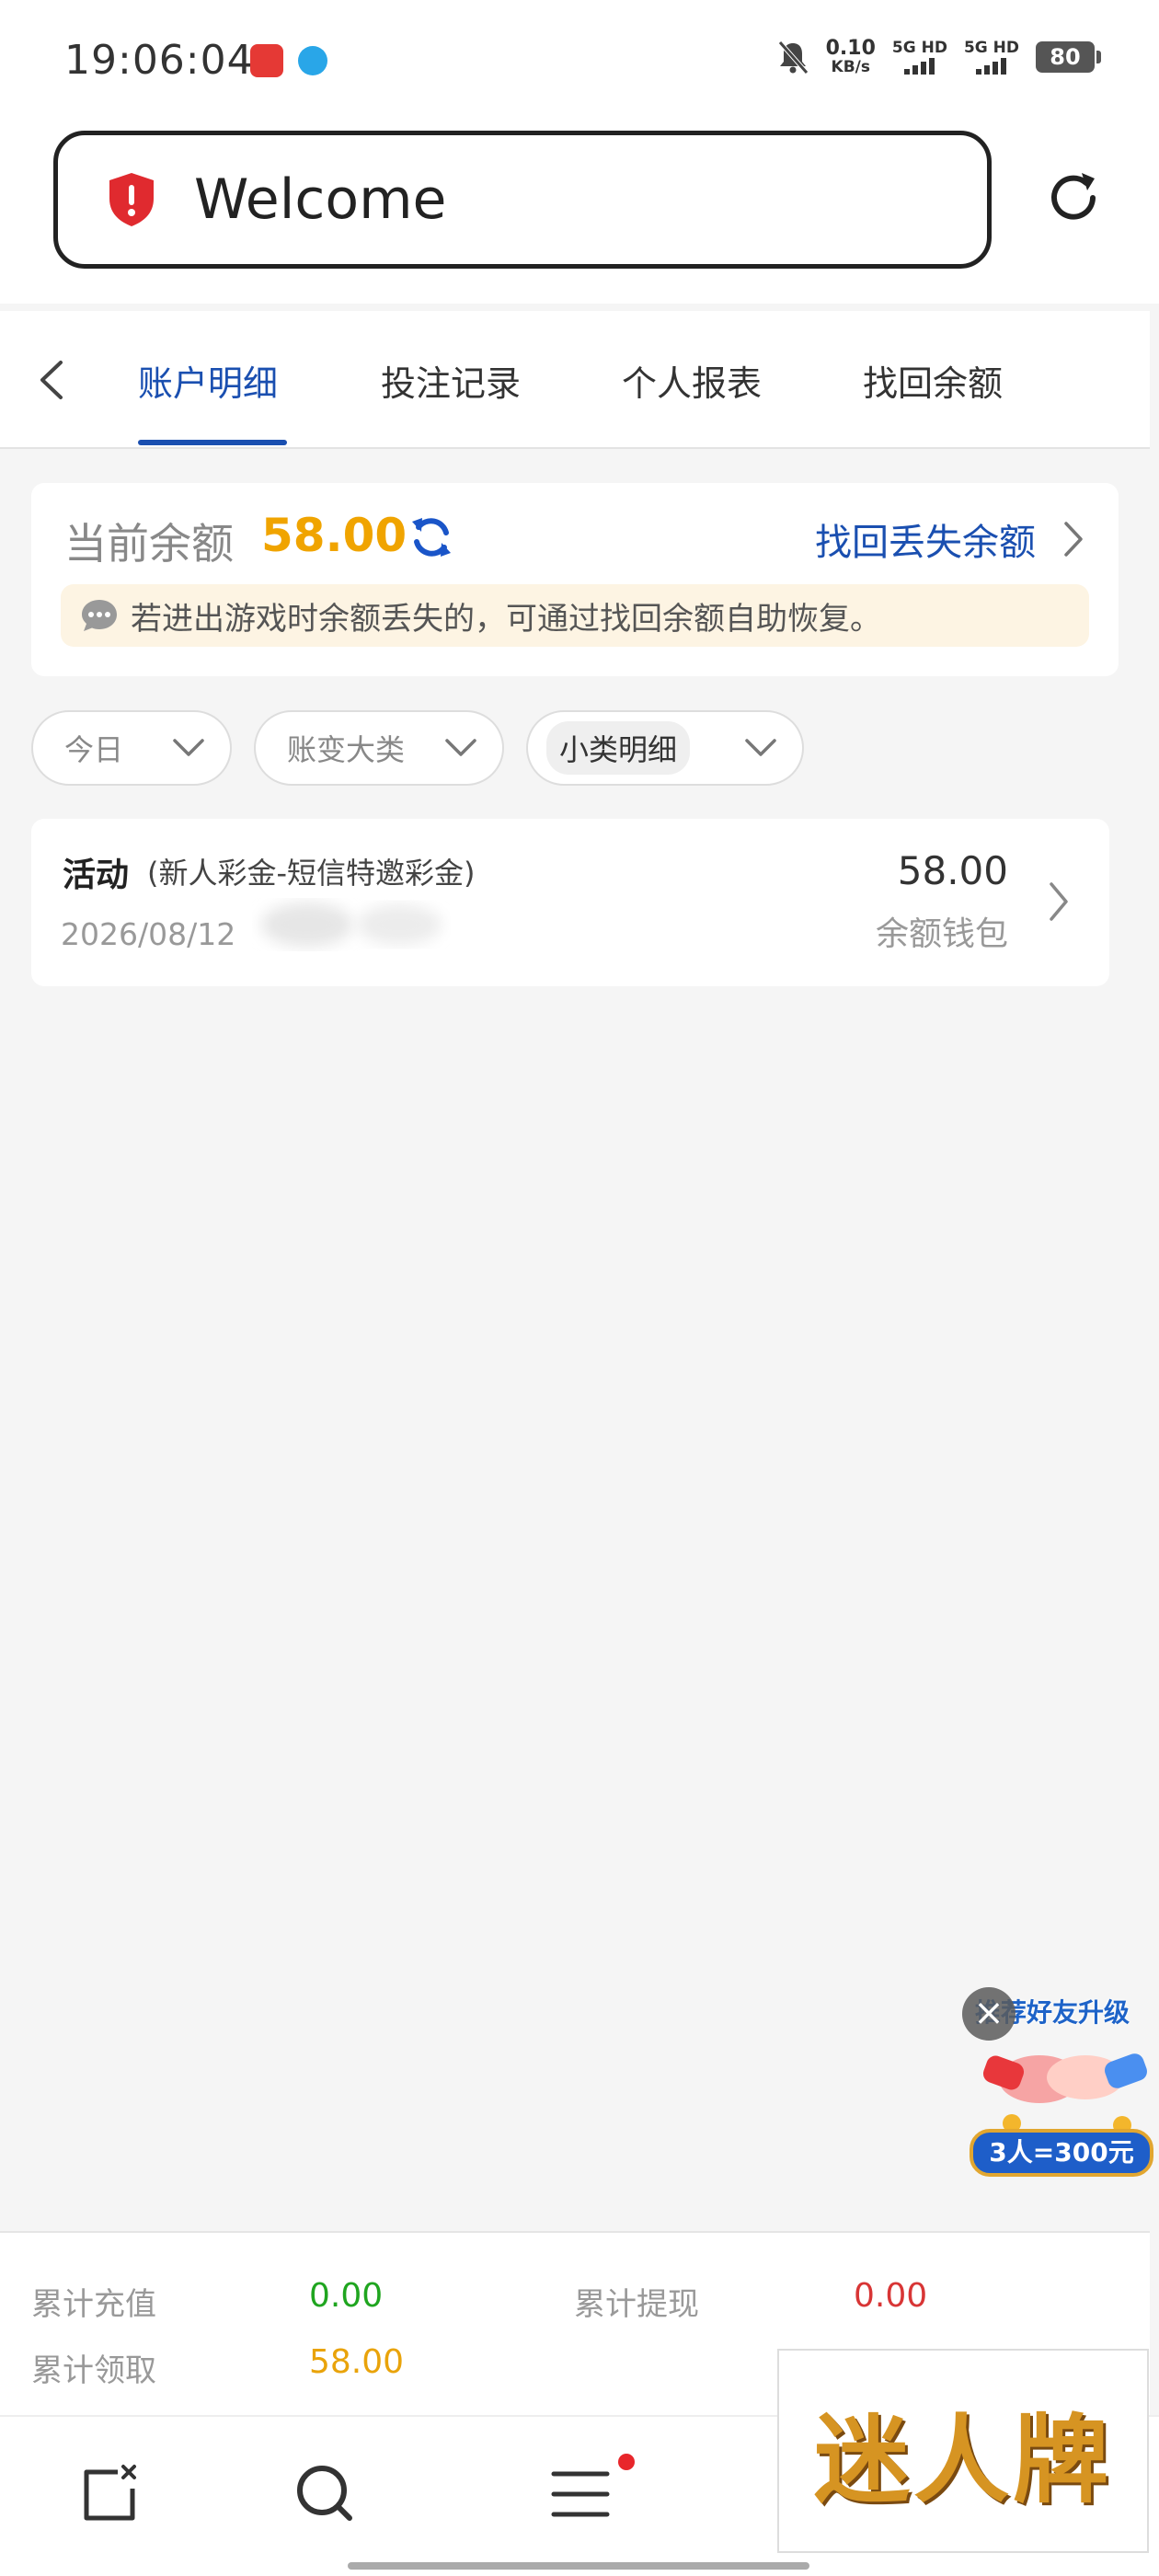 The width and height of the screenshot is (1159, 2576). I want to click on qq-notification-icon, so click(312, 60).